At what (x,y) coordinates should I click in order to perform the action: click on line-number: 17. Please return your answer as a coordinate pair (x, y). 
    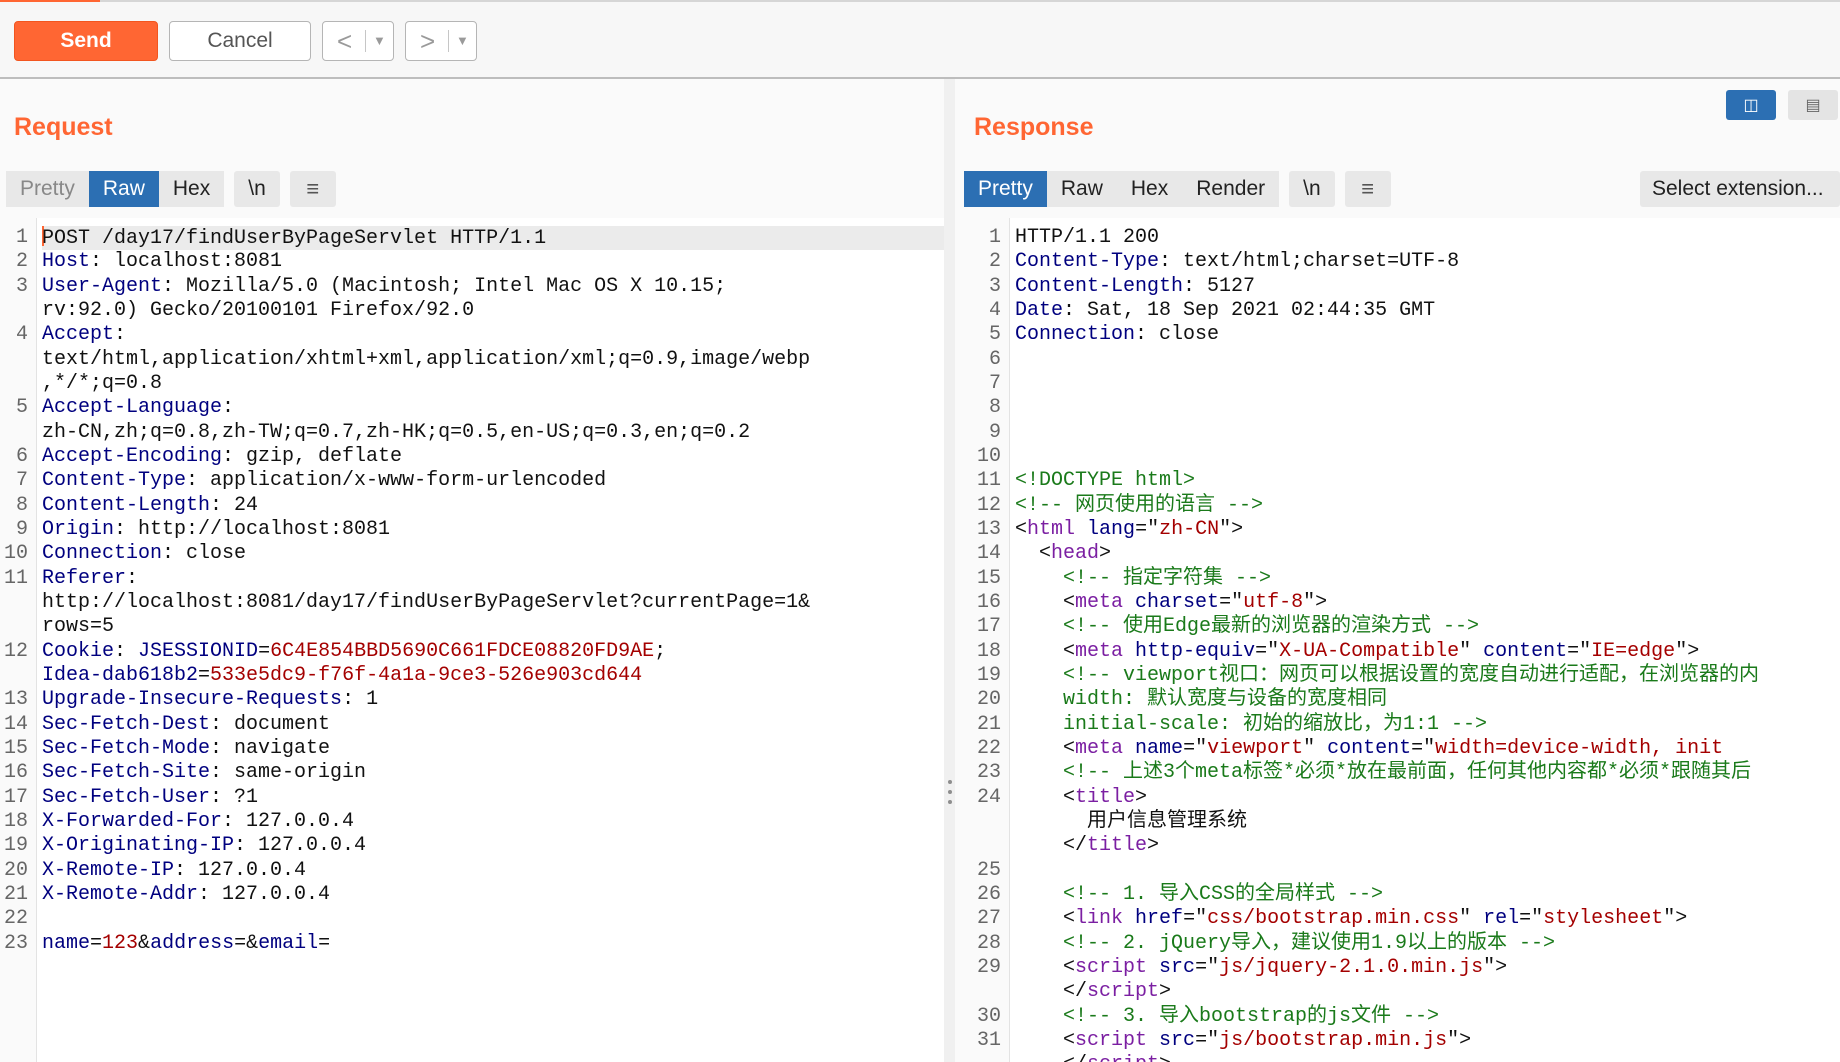
    Looking at the image, I should click on (988, 627).